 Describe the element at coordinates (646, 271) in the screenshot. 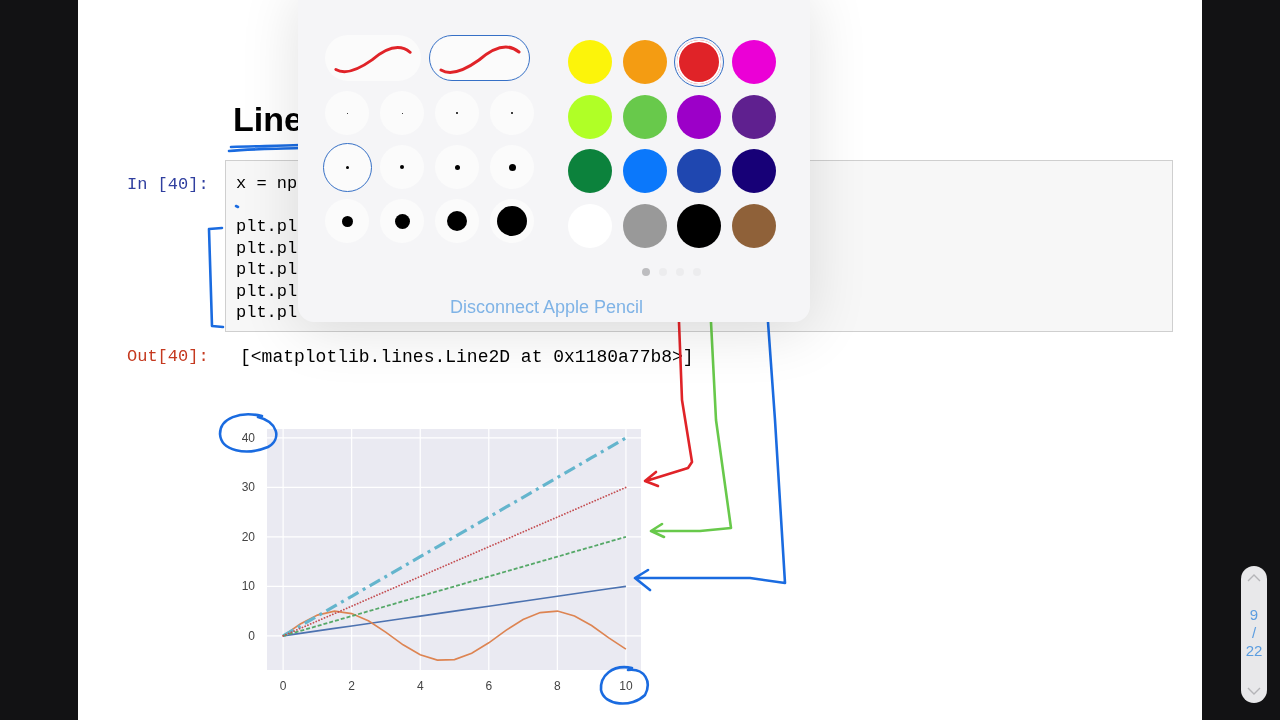

I see `page-dot` at that location.